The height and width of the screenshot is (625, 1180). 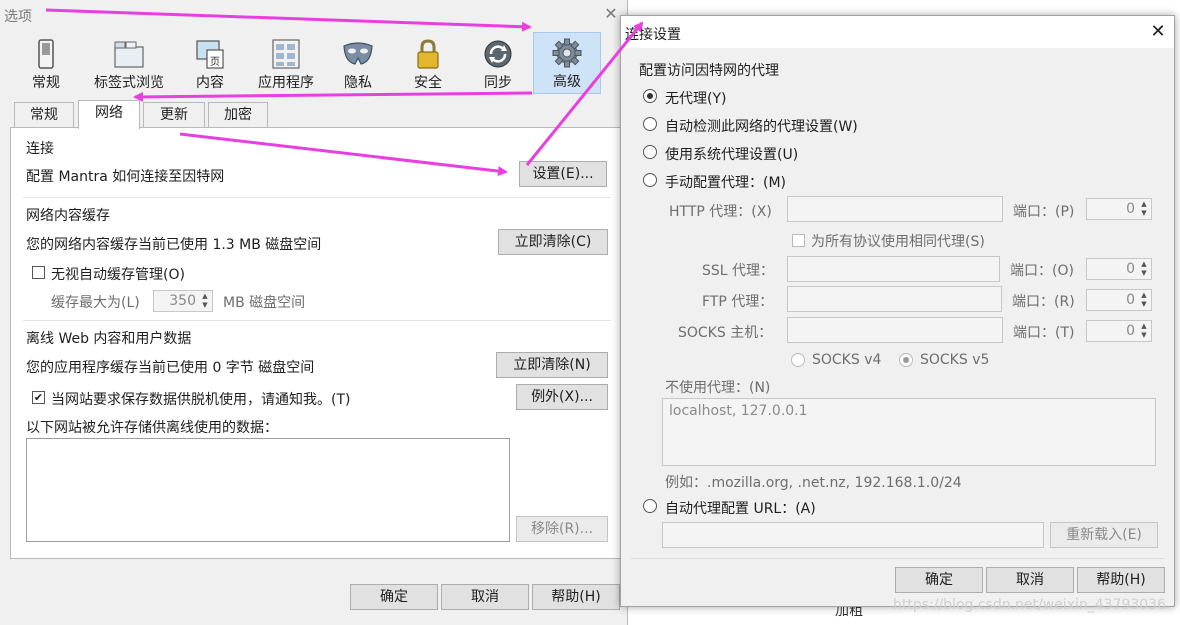 I want to click on cache-heading: 网络内容缓存, so click(x=68, y=216).